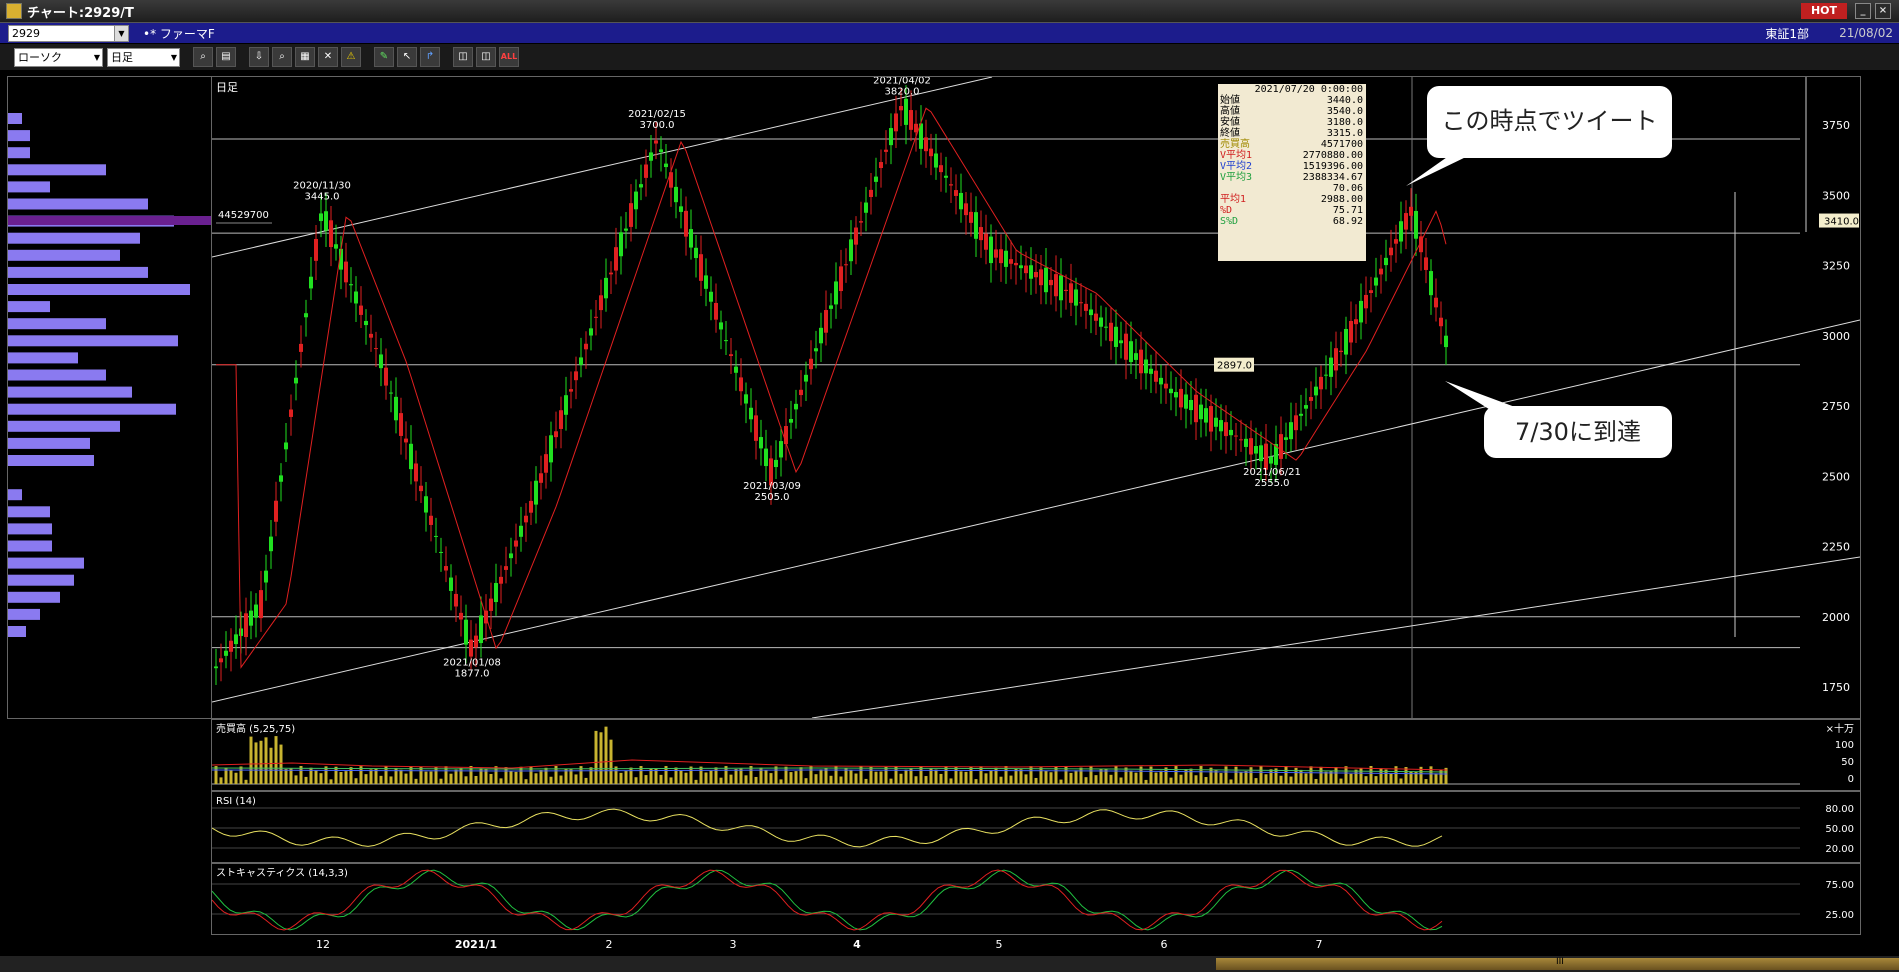 The image size is (1899, 972). Describe the element at coordinates (463, 57) in the screenshot. I see `indicator-a-icon: ◫` at that location.